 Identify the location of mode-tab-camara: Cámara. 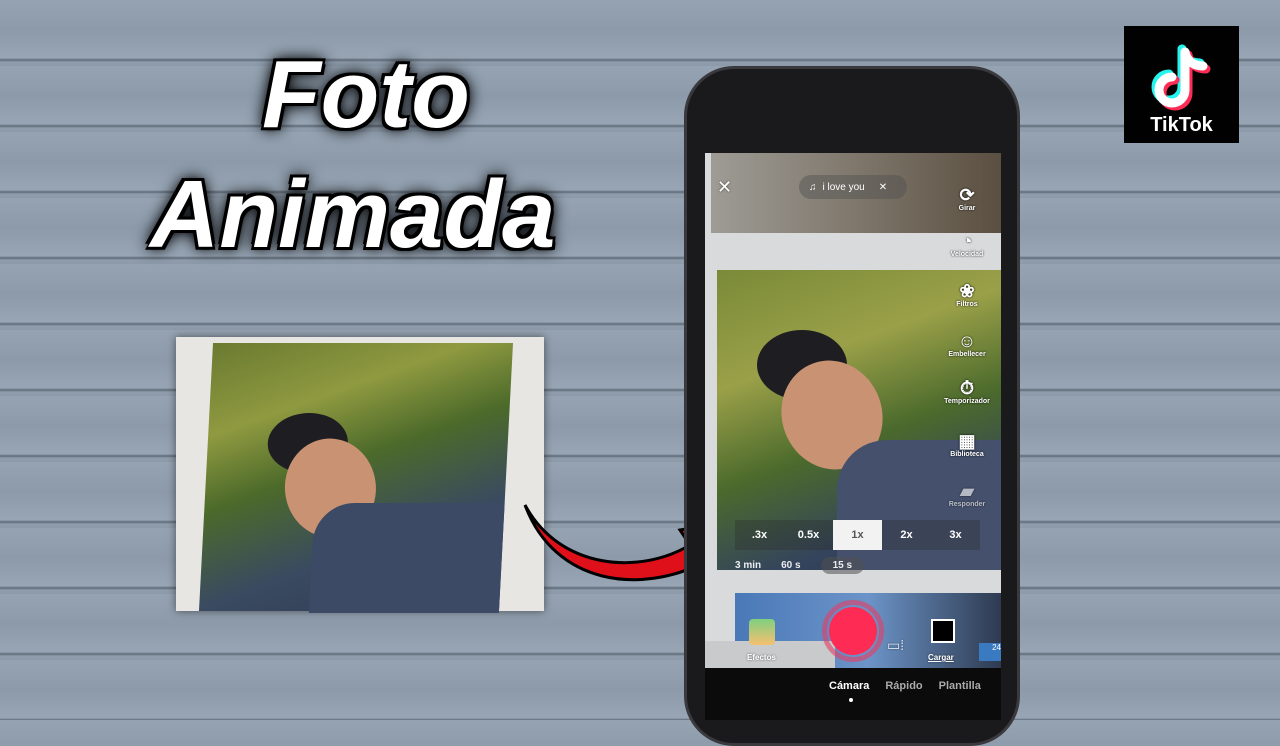
(849, 686).